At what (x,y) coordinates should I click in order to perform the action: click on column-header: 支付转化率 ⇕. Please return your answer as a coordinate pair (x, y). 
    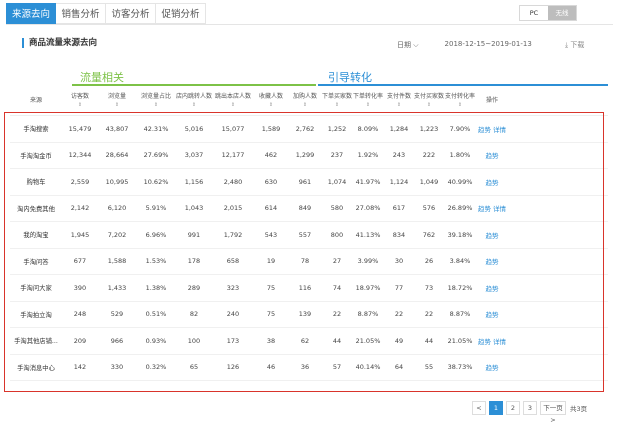
    Looking at the image, I should click on (460, 101).